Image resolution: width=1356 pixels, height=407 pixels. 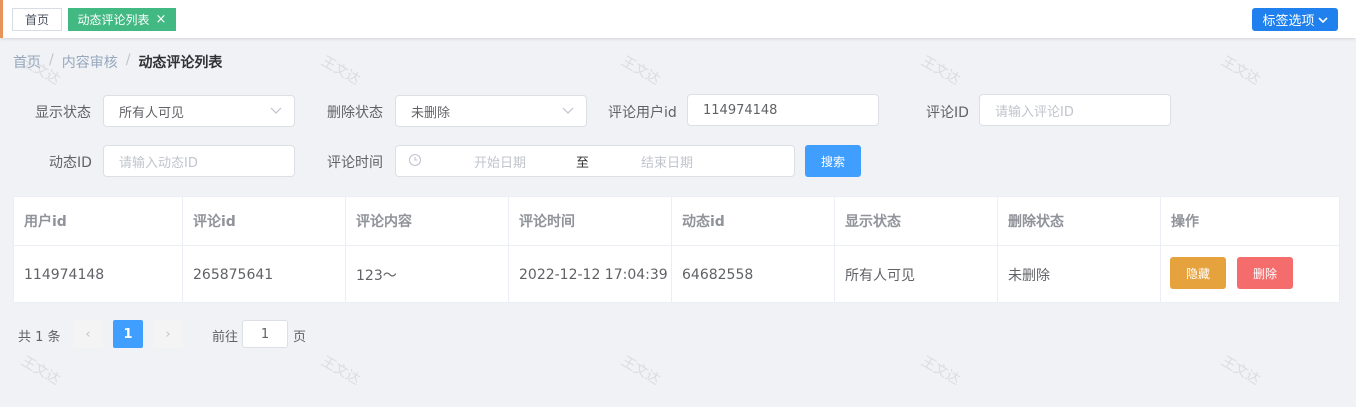 I want to click on pagination-total: 共 1 条, so click(x=39, y=337).